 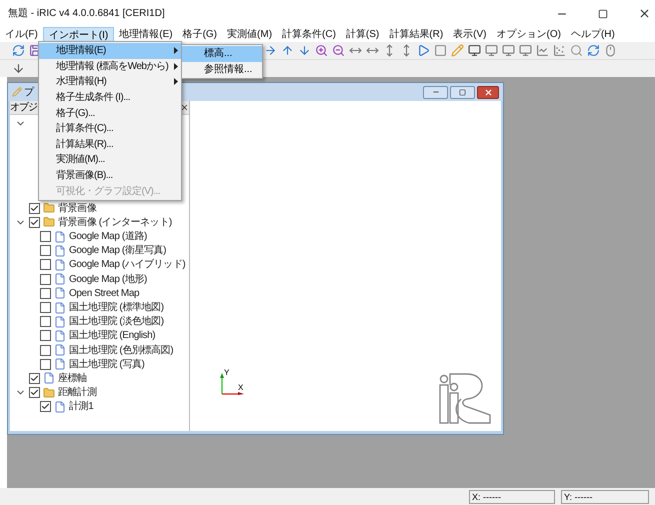 I want to click on tree-item-label: Google Map (地形), so click(x=108, y=279).